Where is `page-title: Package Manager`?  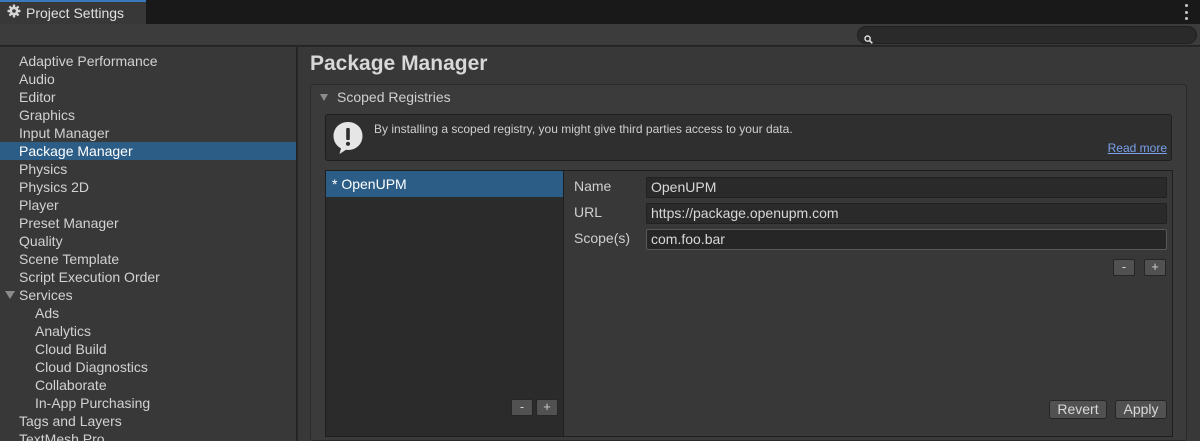 page-title: Package Manager is located at coordinates (399, 63).